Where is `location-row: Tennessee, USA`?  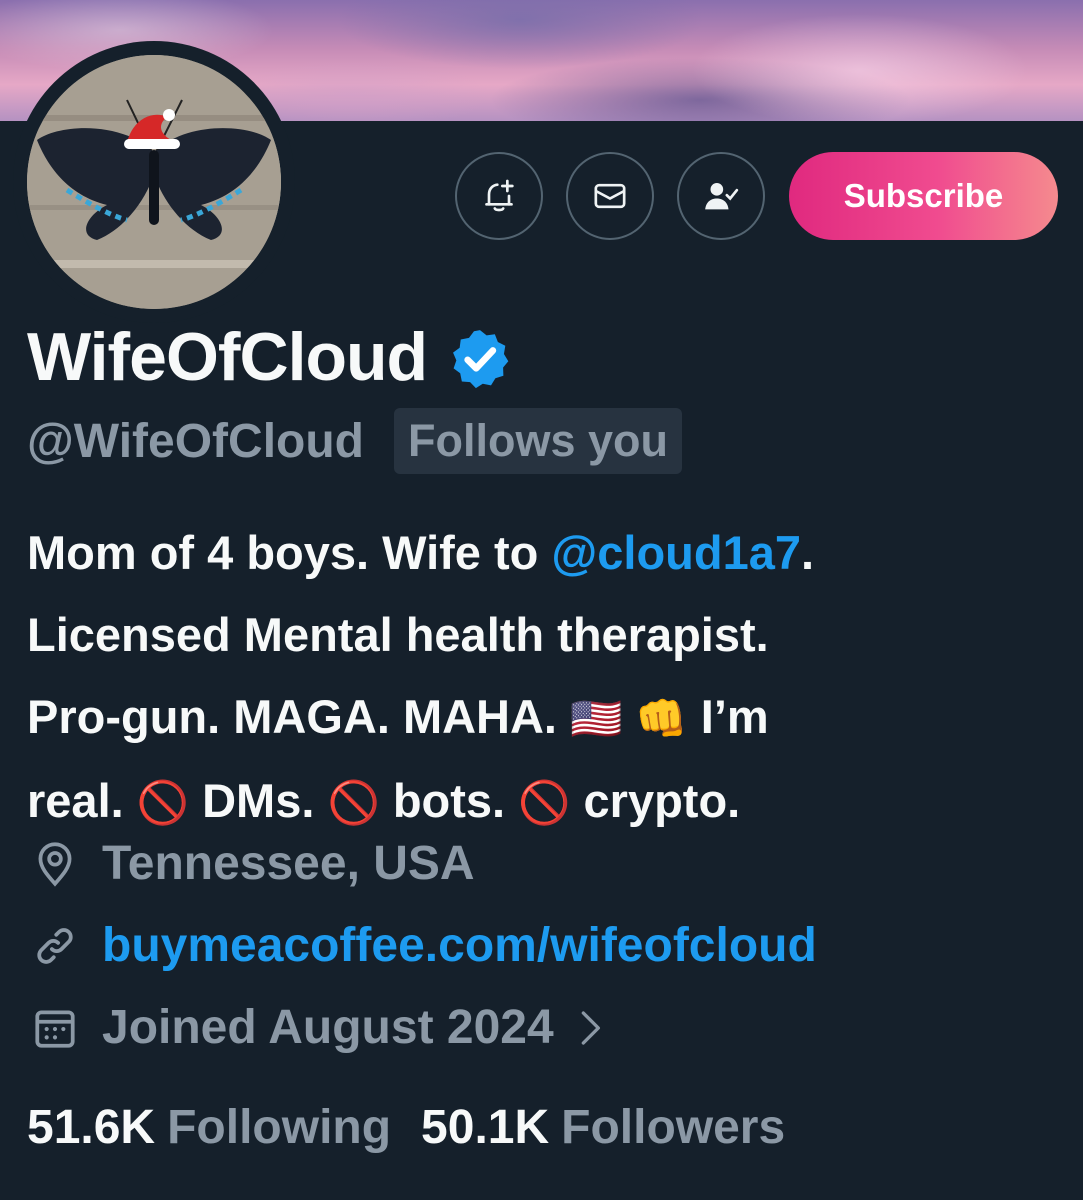
location-row: Tennessee, USA is located at coordinates (252, 863).